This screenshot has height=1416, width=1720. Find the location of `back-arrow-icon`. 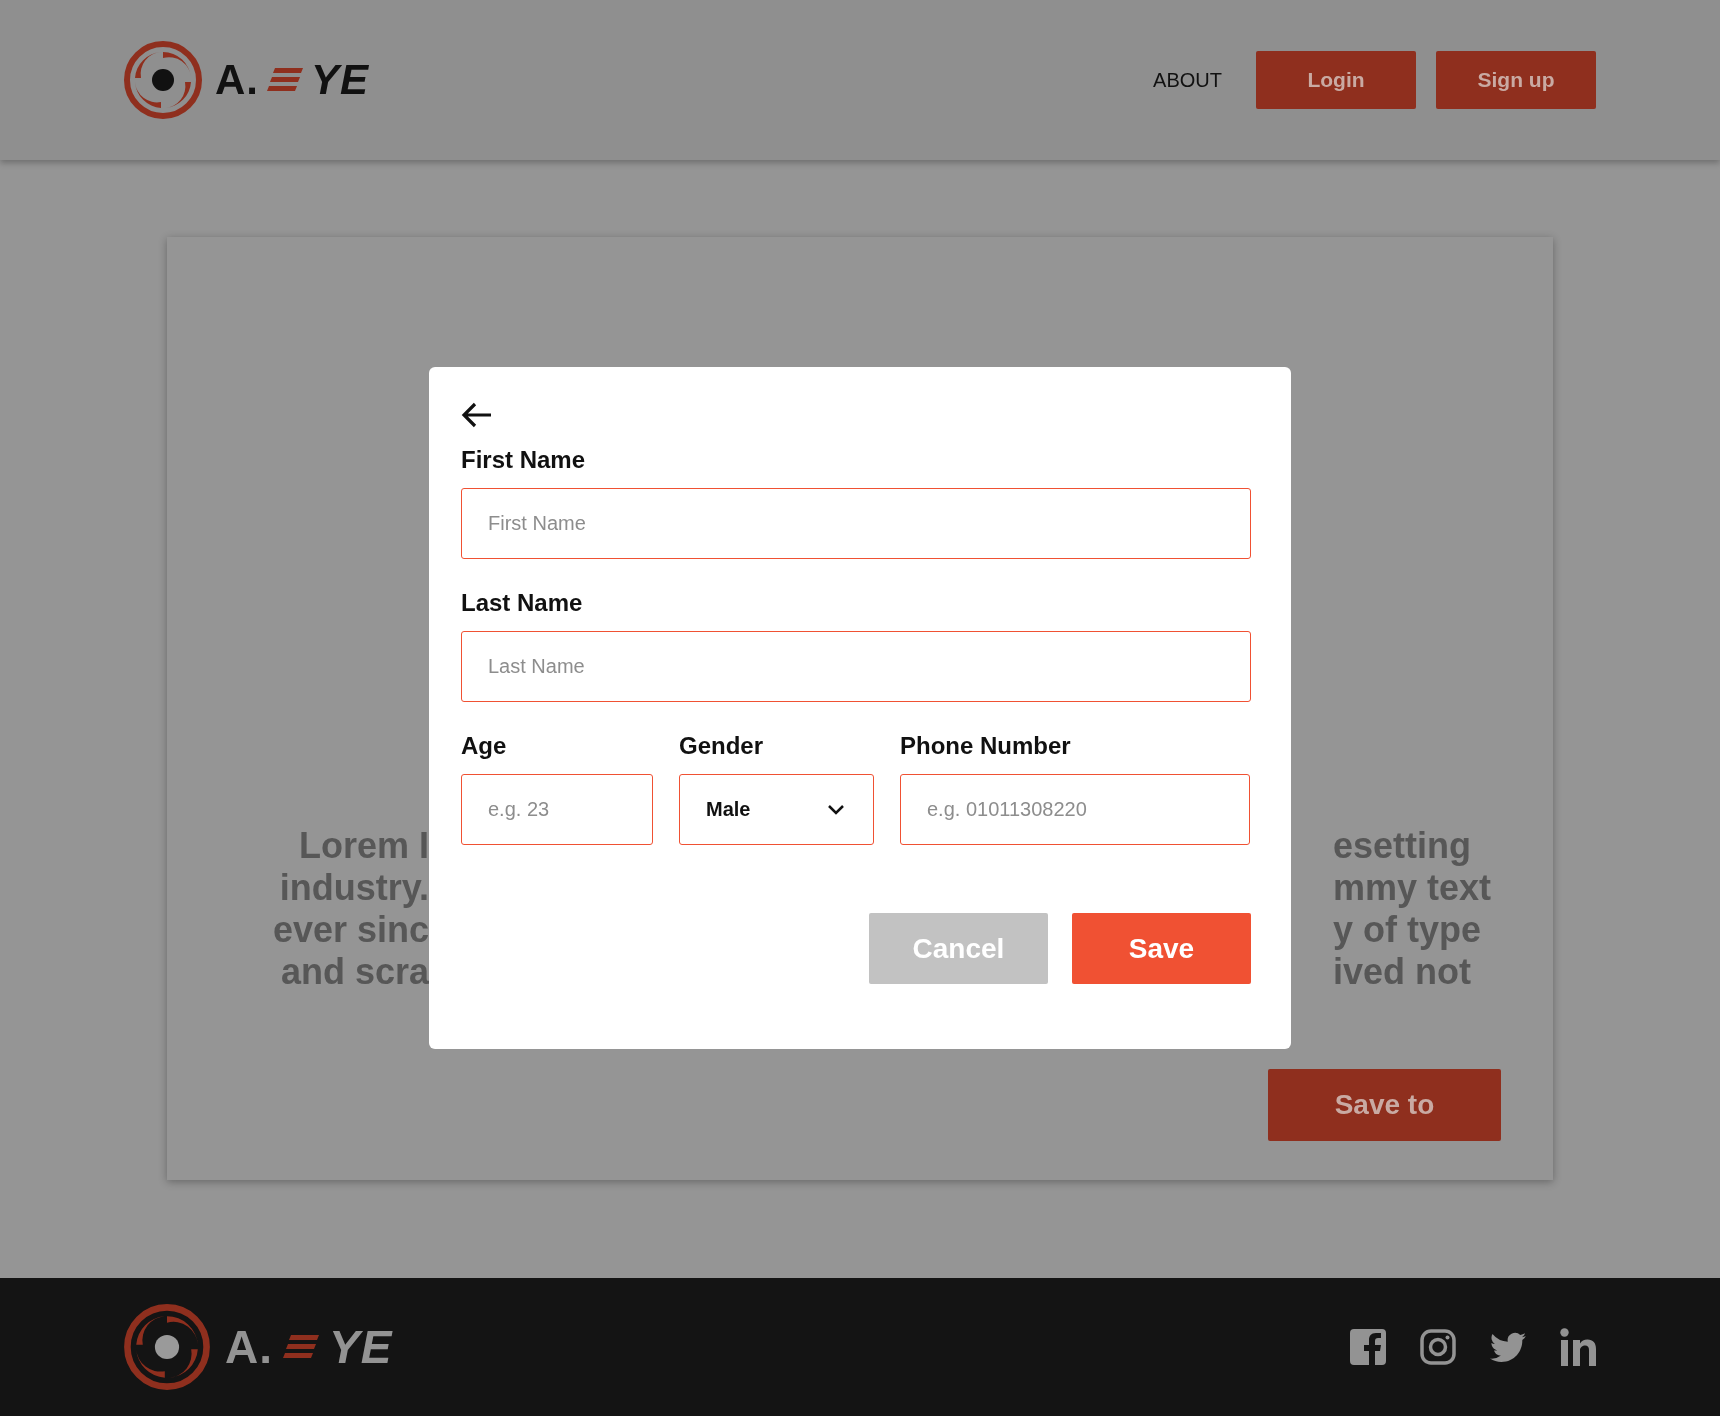

back-arrow-icon is located at coordinates (477, 415).